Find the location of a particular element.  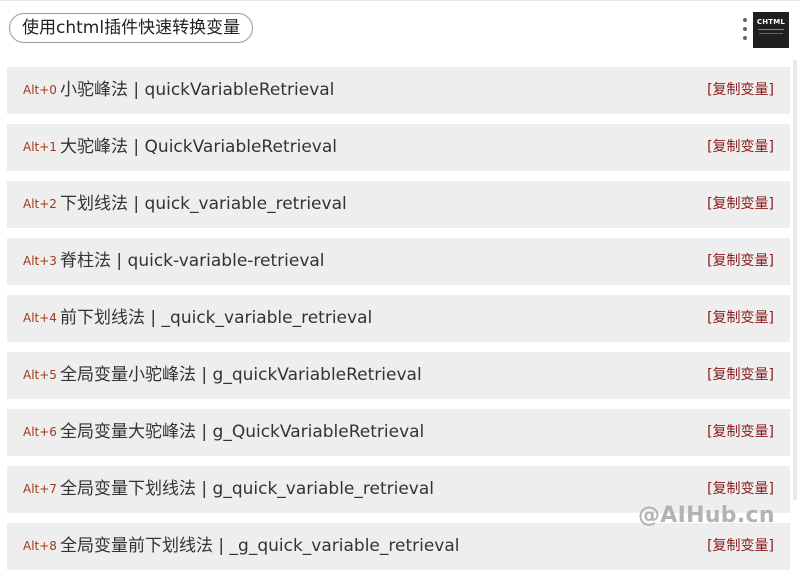

page-title: 使用chtml插件快速转换变量 is located at coordinates (131, 28).